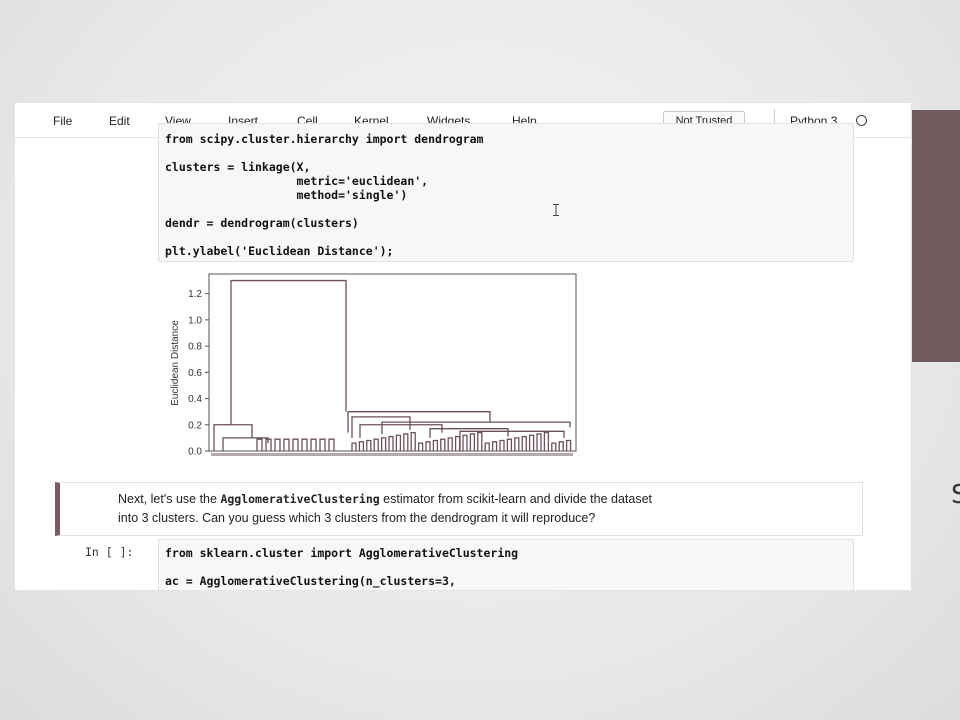 This screenshot has width=960, height=720. What do you see at coordinates (556, 210) in the screenshot?
I see `text-cursor-icon` at bounding box center [556, 210].